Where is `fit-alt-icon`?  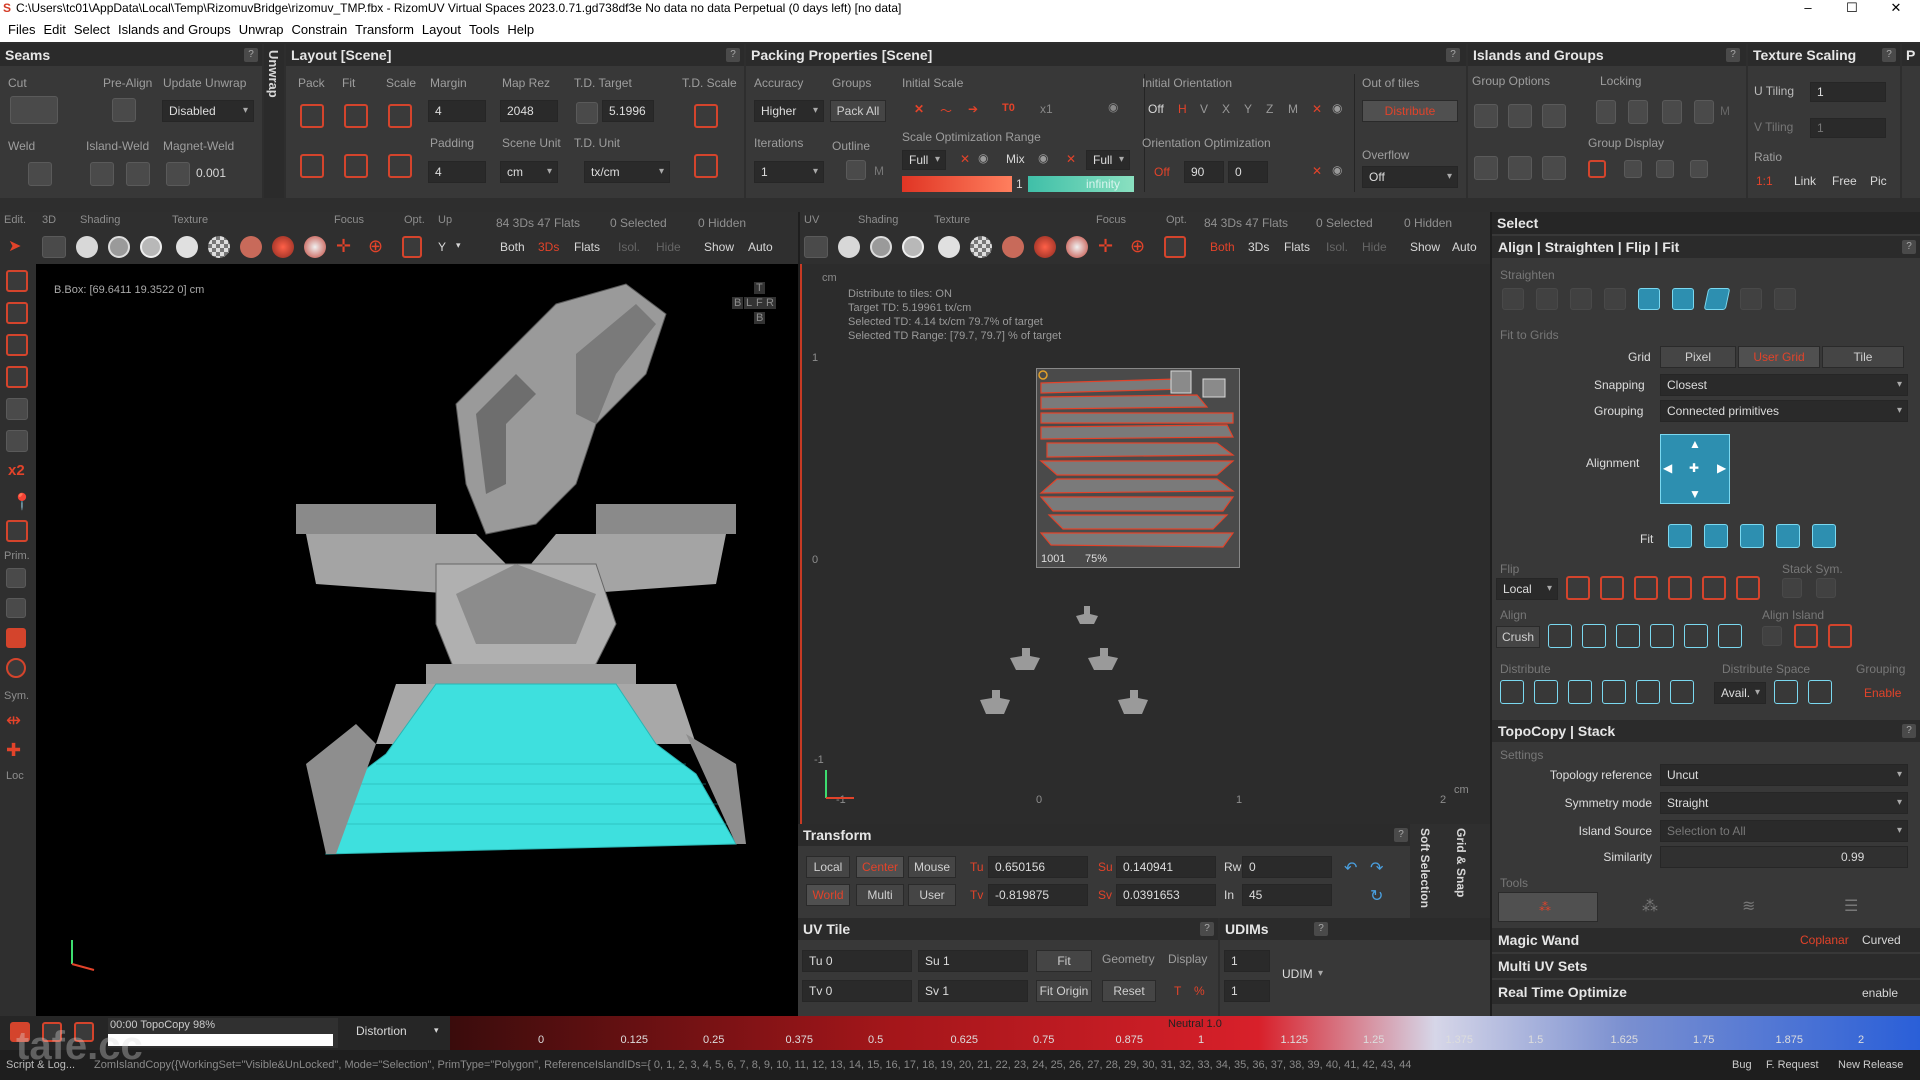
fit-alt-icon is located at coordinates (356, 166).